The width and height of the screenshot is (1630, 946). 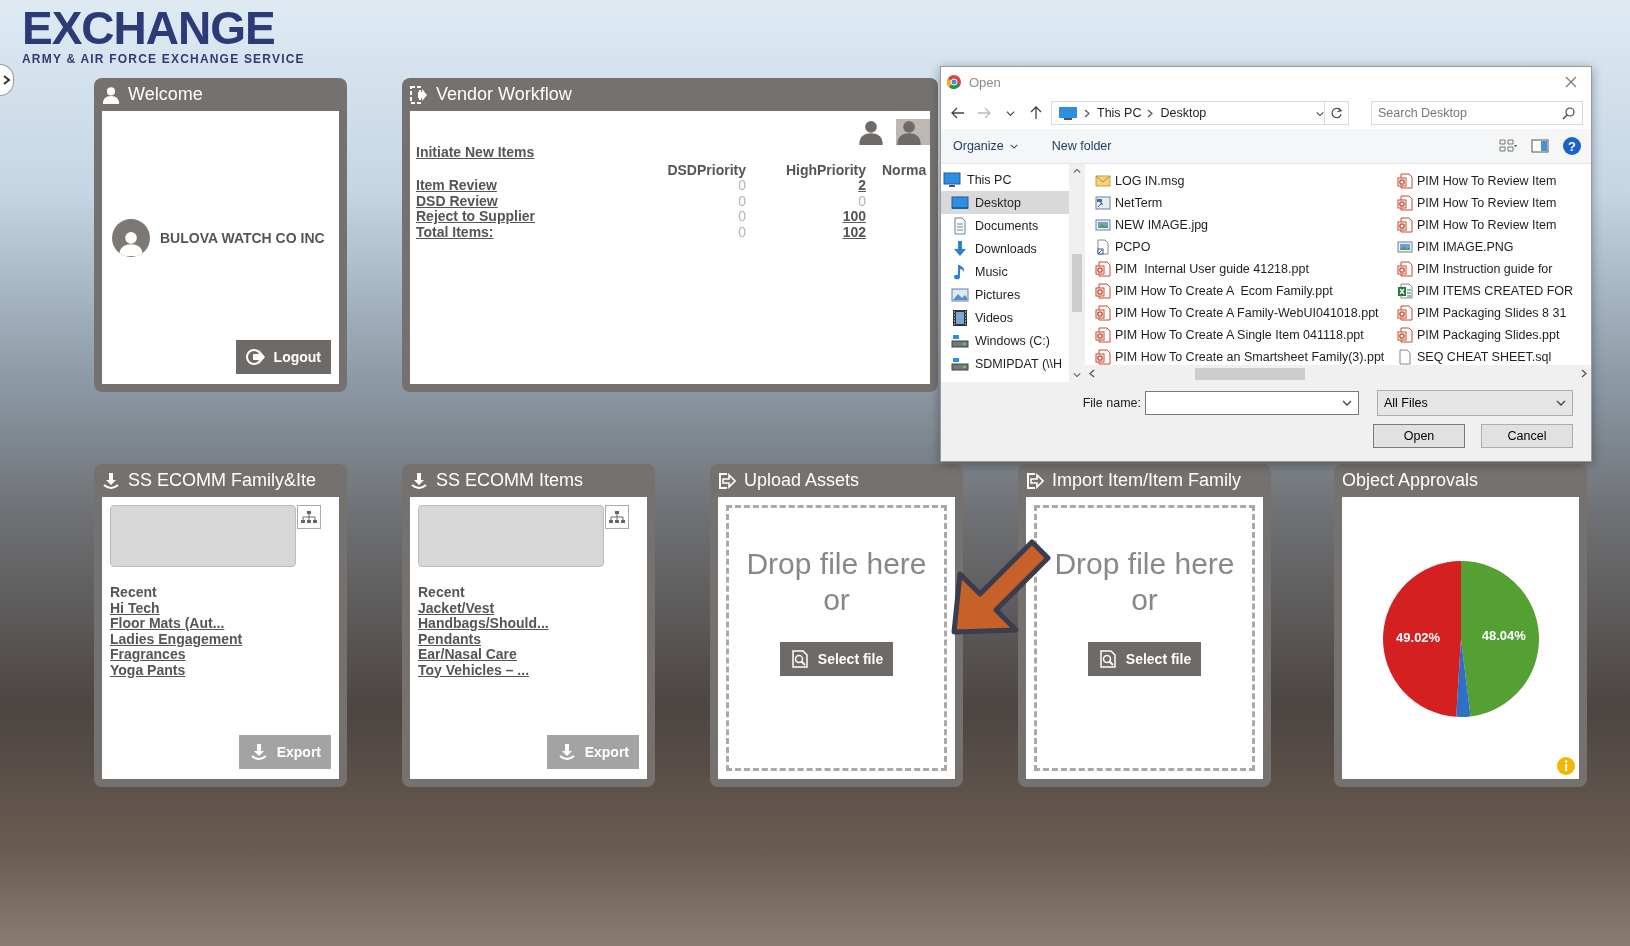 What do you see at coordinates (1527, 436) in the screenshot?
I see `cancel-button: Cancel` at bounding box center [1527, 436].